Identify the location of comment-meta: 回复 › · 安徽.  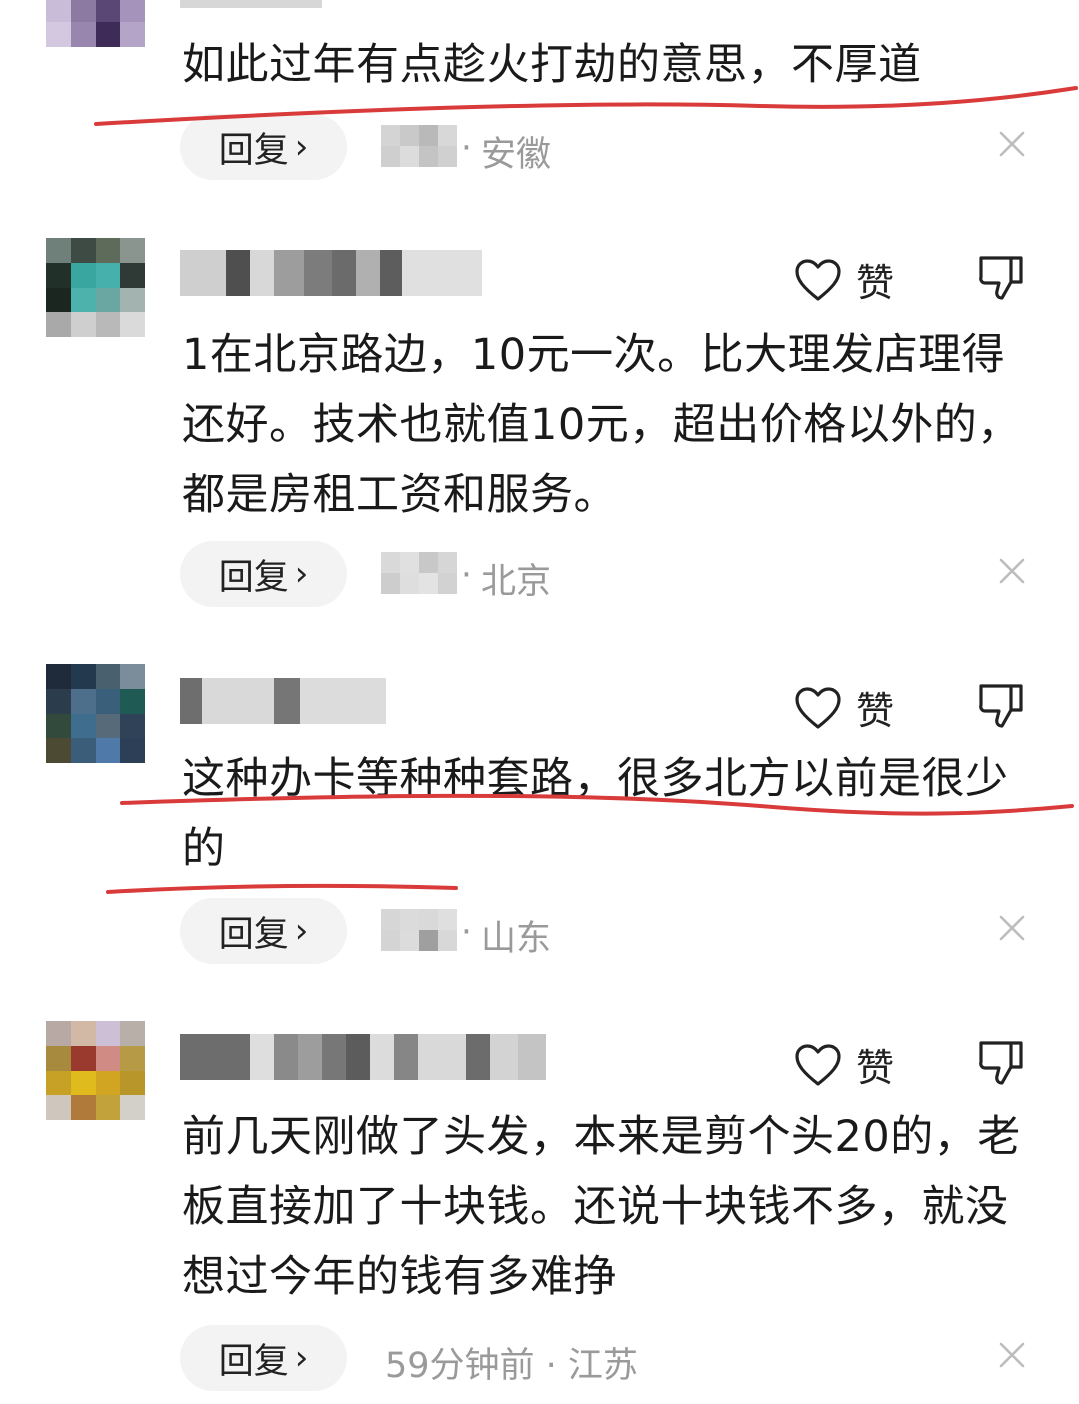
(620, 147).